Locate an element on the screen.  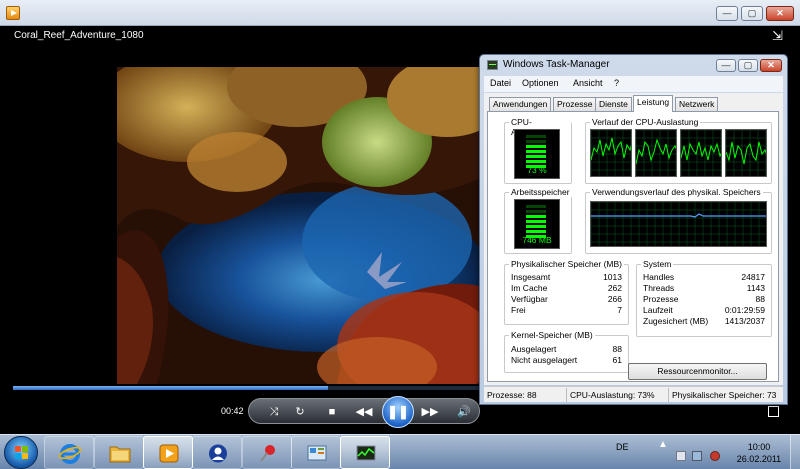
fullscreen-icon is located at coordinates (773, 411).